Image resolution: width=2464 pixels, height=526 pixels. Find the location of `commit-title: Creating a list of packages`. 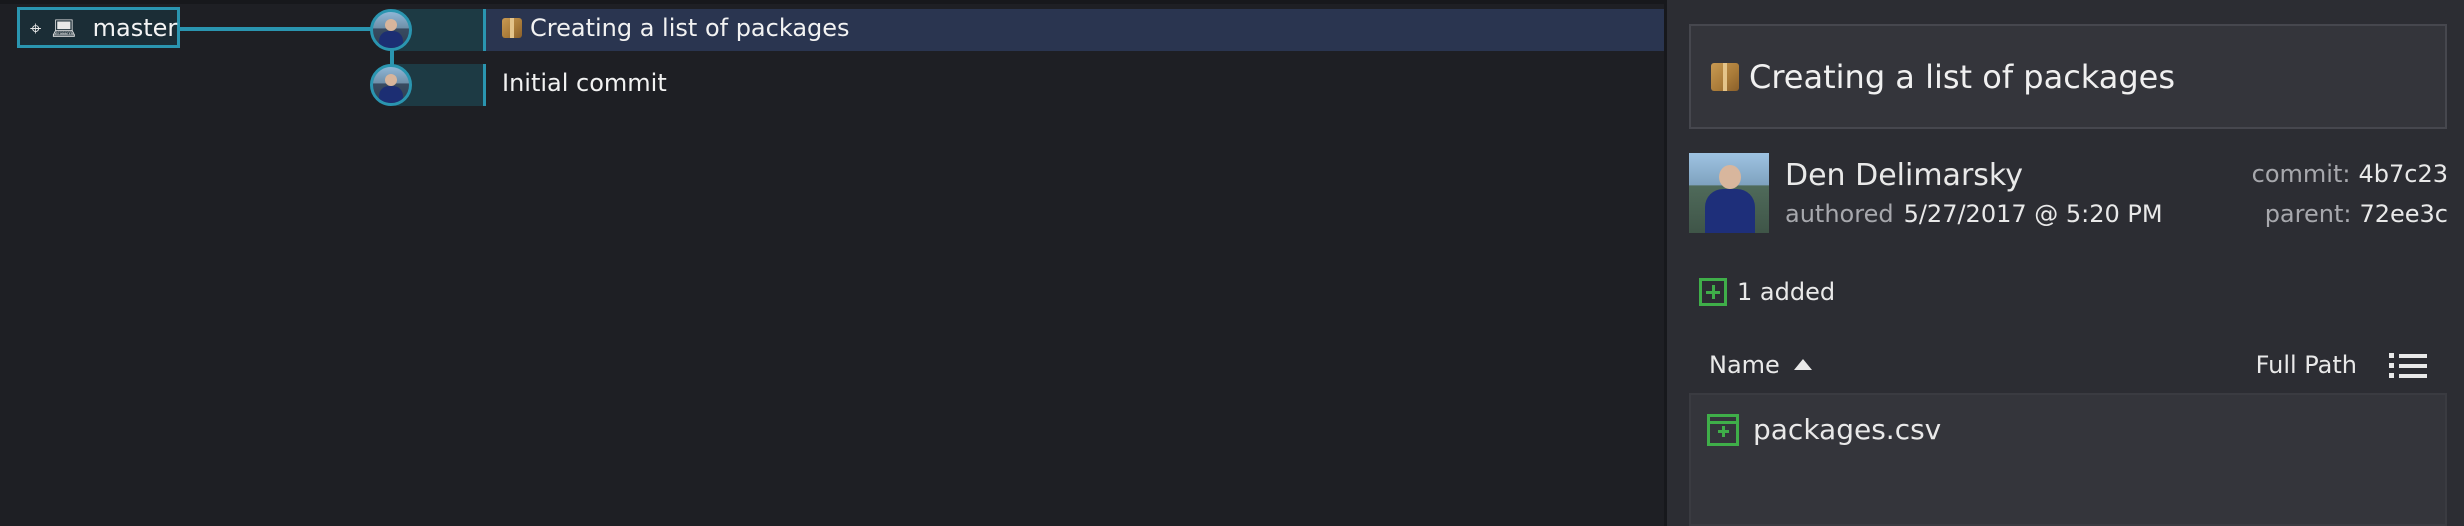

commit-title: Creating a list of packages is located at coordinates (1962, 76).